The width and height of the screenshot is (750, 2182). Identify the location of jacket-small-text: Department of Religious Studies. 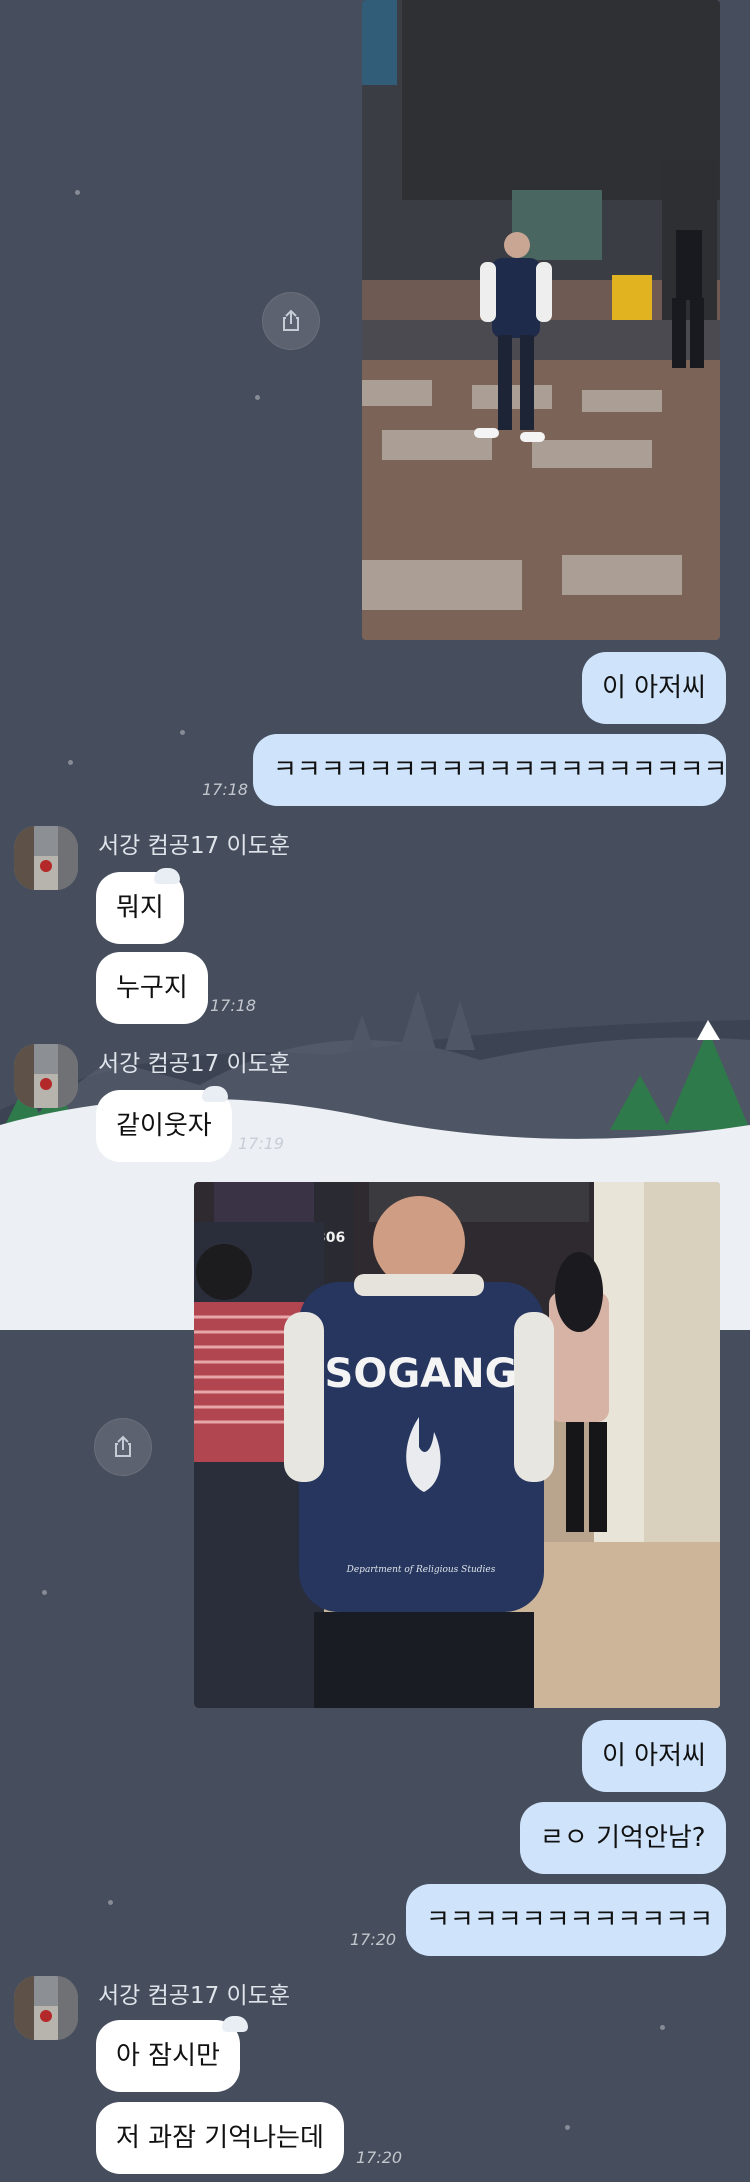
(421, 1570).